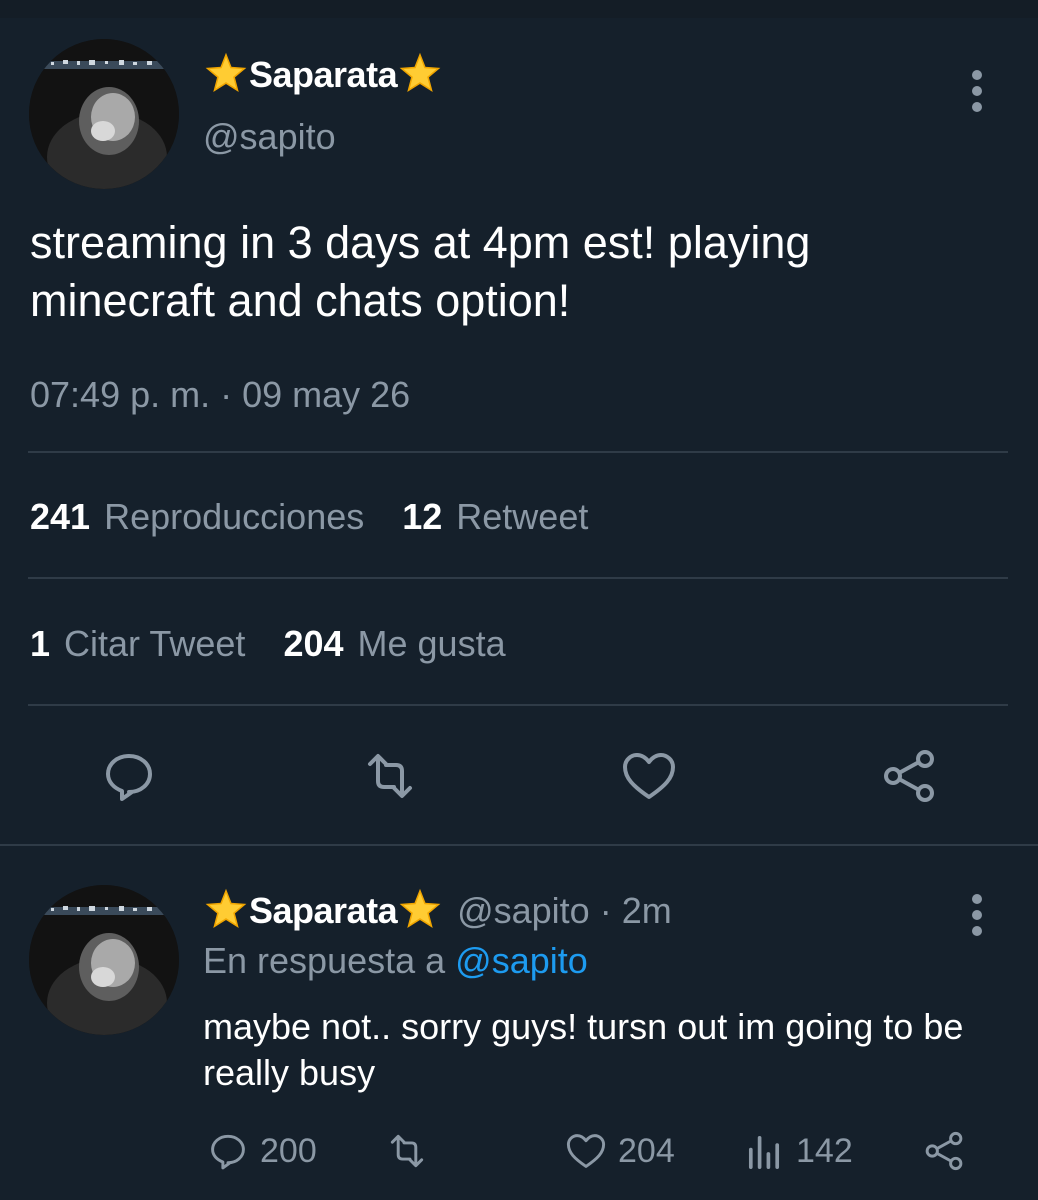  What do you see at coordinates (521, 960) in the screenshot?
I see `in-reply-to-link: @sapito` at bounding box center [521, 960].